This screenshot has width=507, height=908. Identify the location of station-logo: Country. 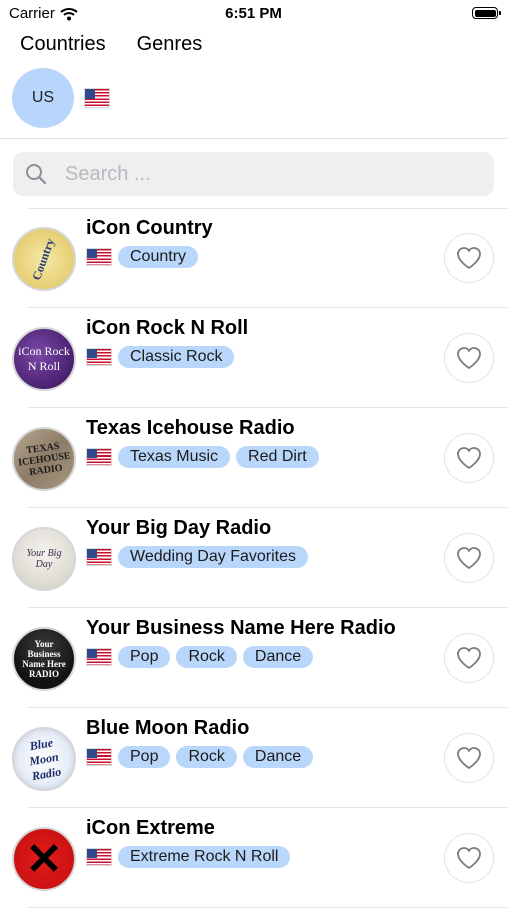
(44, 259).